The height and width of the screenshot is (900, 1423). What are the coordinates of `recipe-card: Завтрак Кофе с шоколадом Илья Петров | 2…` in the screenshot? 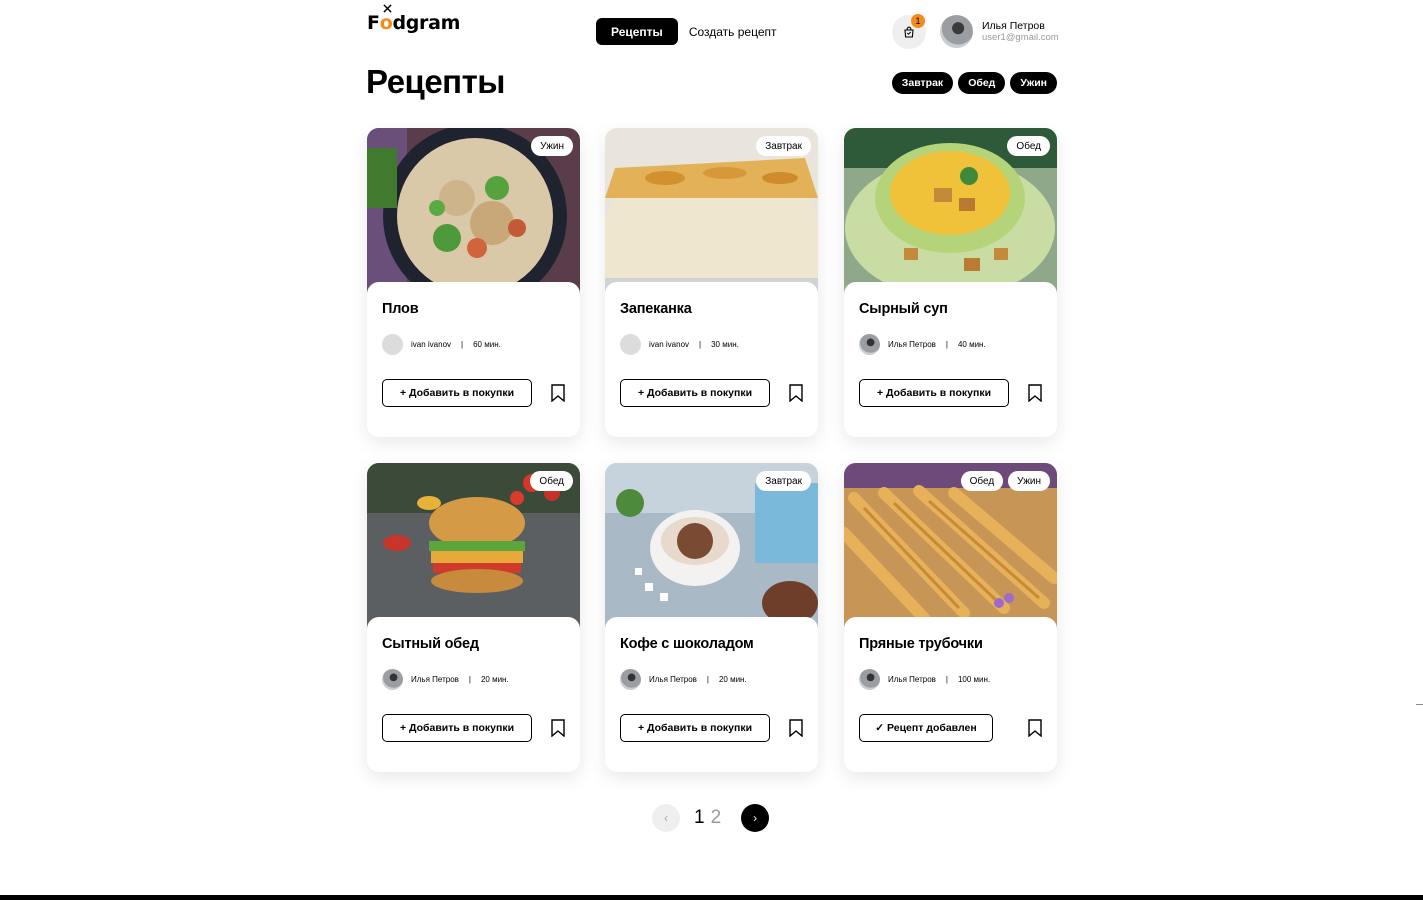 It's located at (711, 617).